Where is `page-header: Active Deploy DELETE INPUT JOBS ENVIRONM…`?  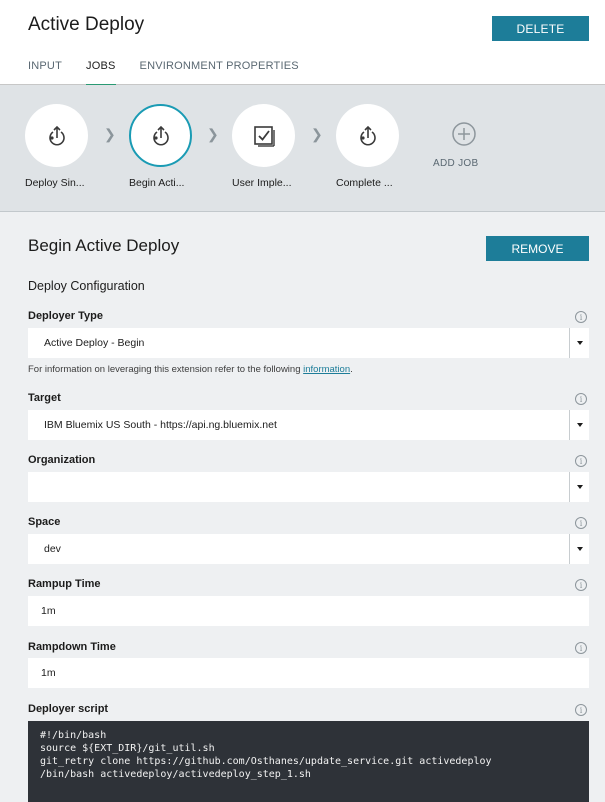
page-header: Active Deploy DELETE INPUT JOBS ENVIRONM… is located at coordinates (302, 43).